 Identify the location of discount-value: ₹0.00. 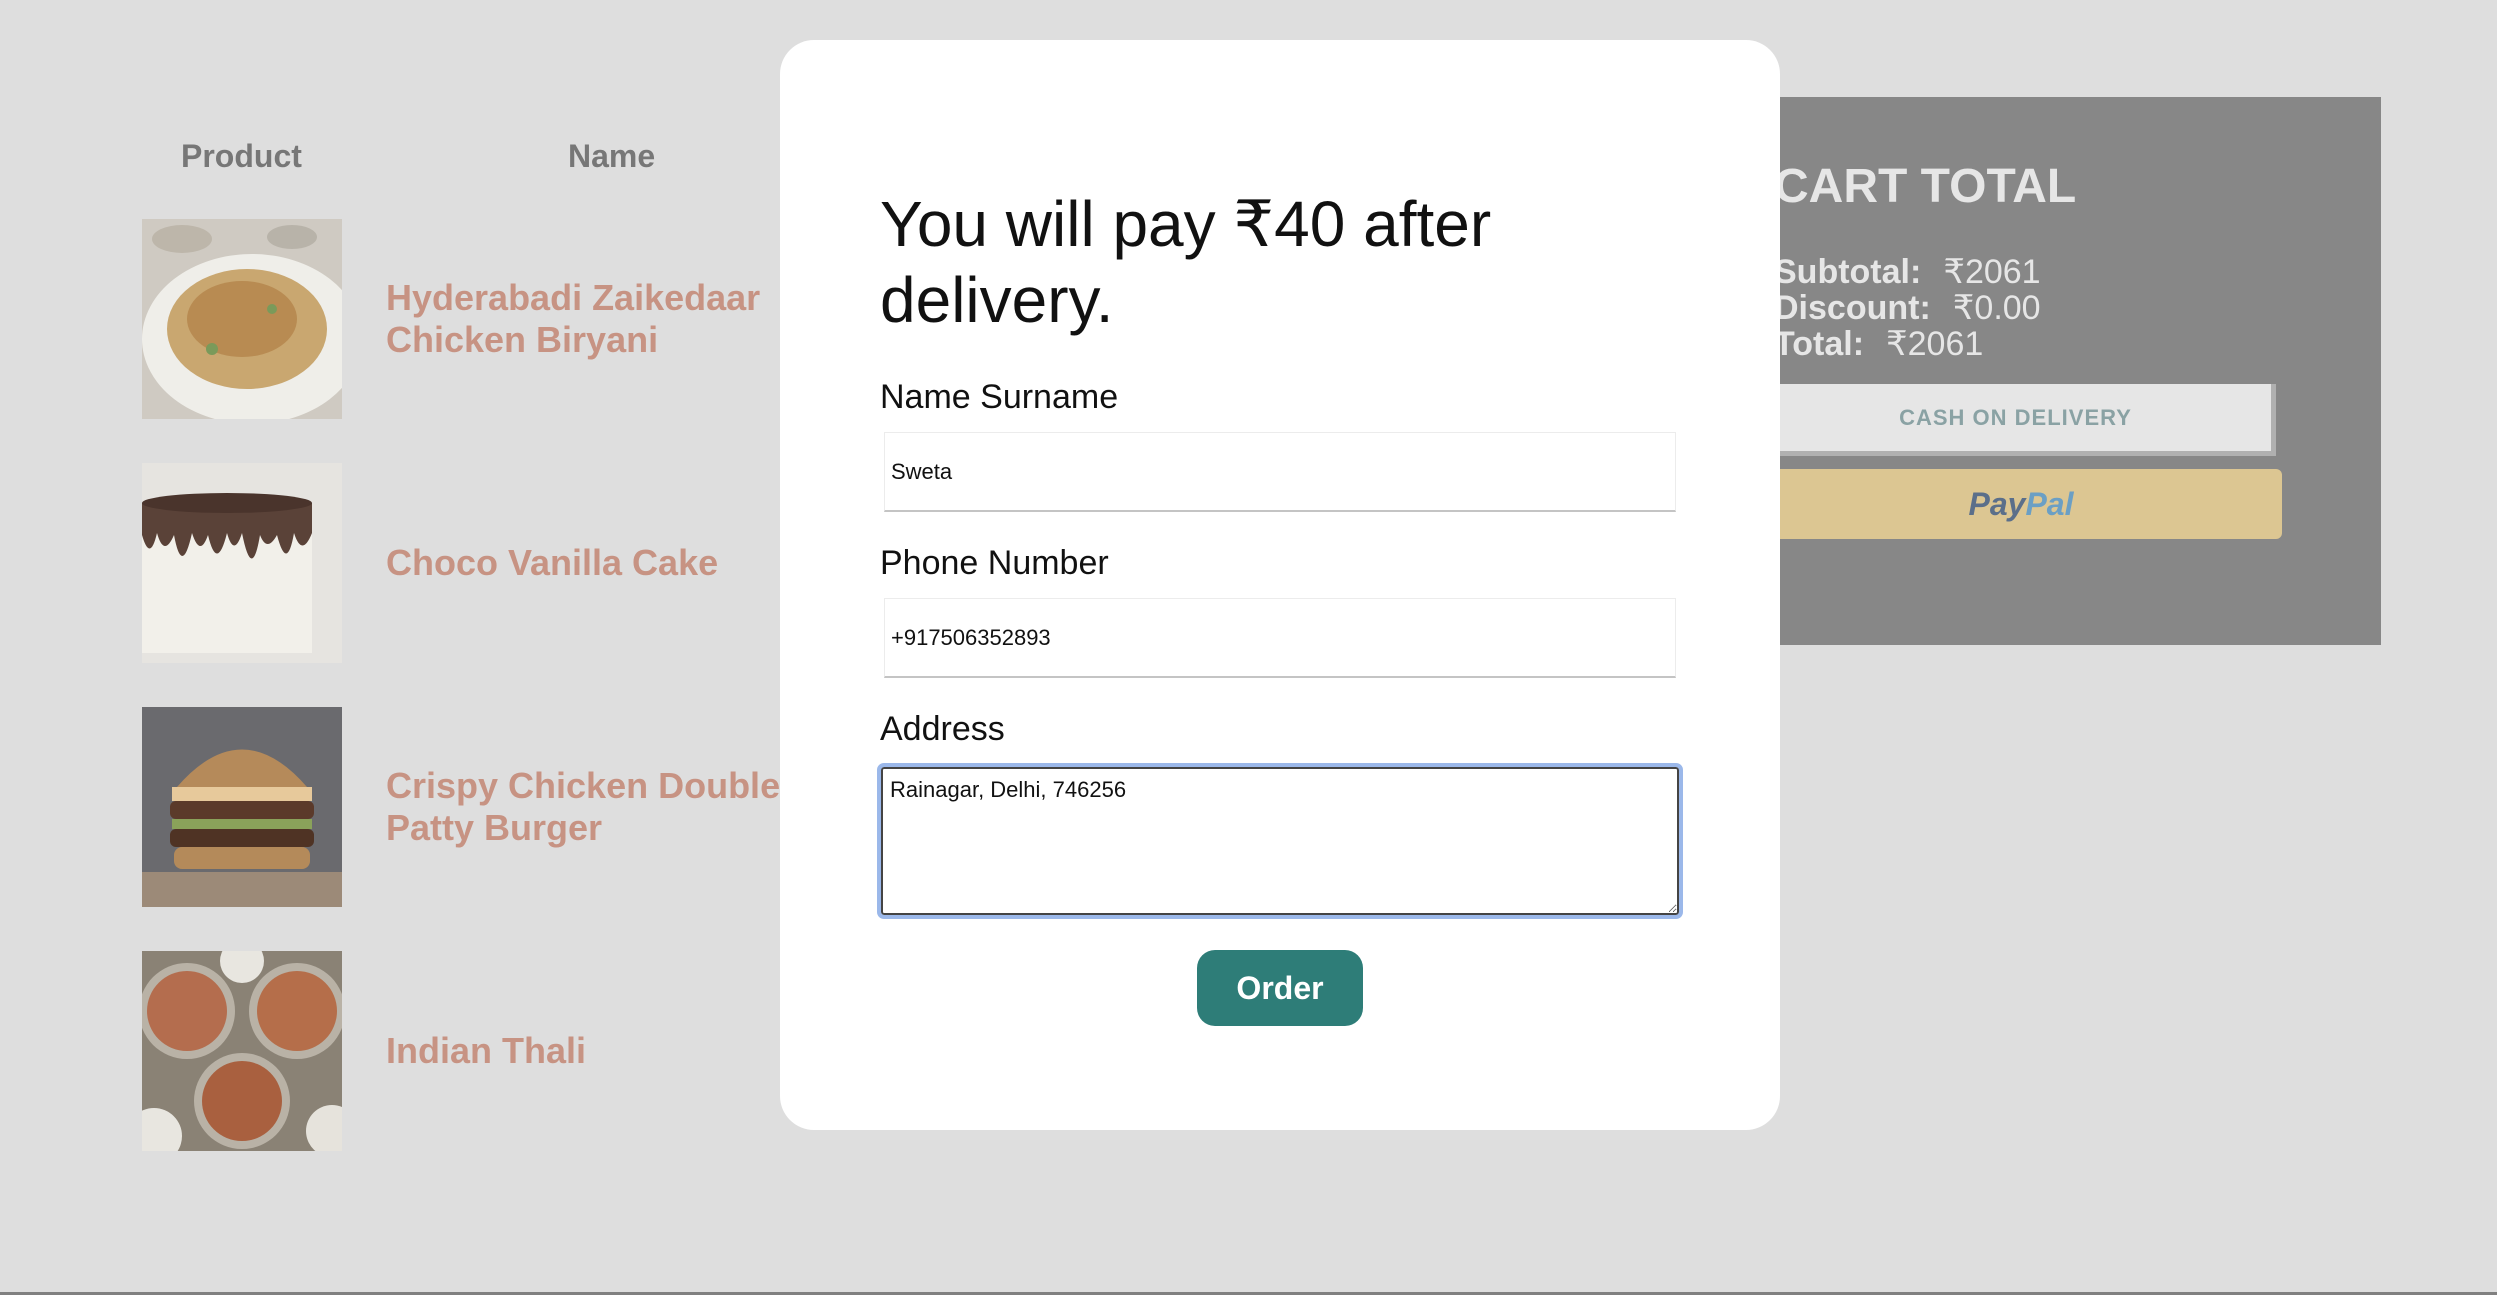
(1996, 308).